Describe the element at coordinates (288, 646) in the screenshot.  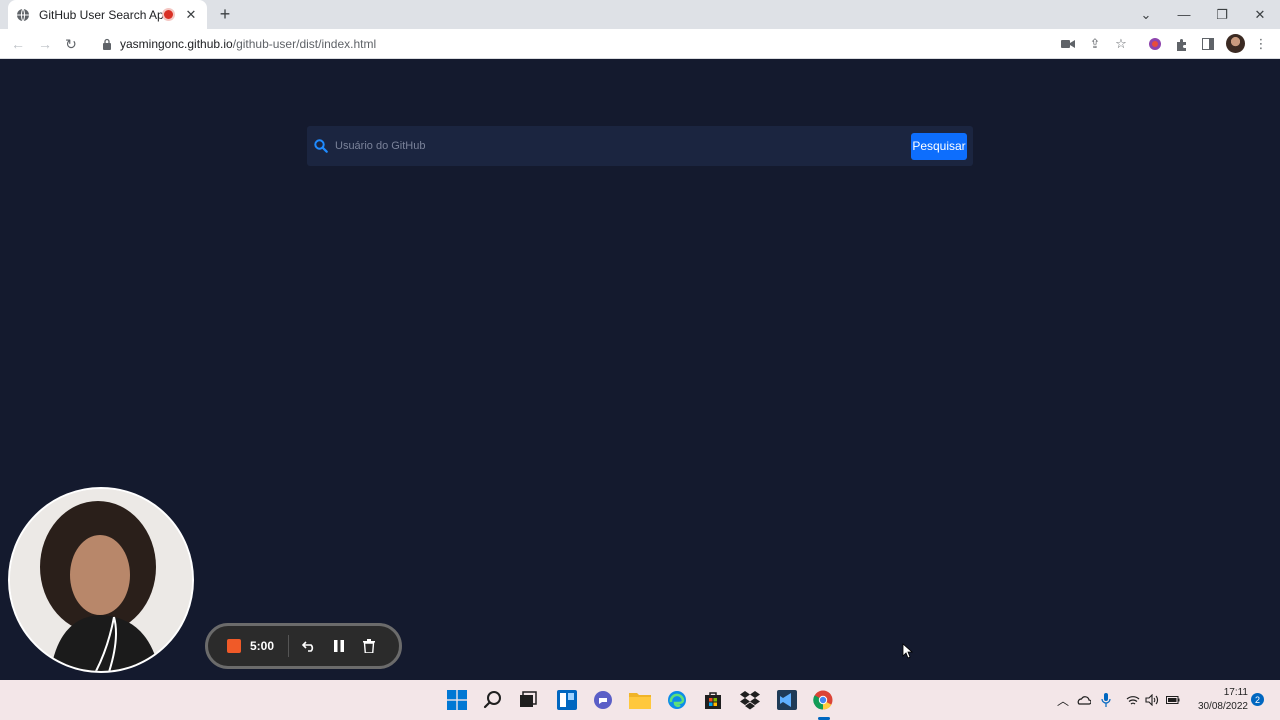
I see `divider` at that location.